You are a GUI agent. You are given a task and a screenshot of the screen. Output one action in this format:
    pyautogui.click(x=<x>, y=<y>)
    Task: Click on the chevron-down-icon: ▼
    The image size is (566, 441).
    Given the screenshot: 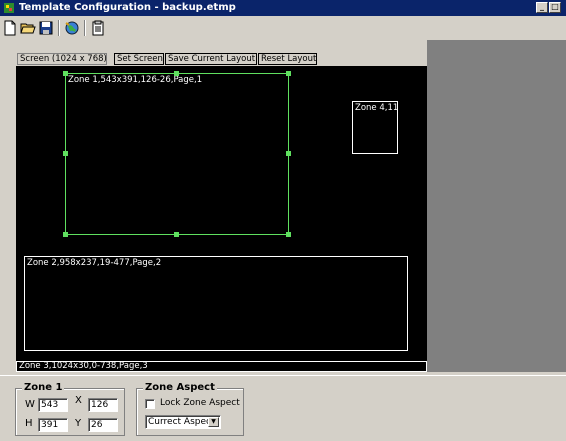 What is the action you would take?
    pyautogui.click(x=213, y=422)
    